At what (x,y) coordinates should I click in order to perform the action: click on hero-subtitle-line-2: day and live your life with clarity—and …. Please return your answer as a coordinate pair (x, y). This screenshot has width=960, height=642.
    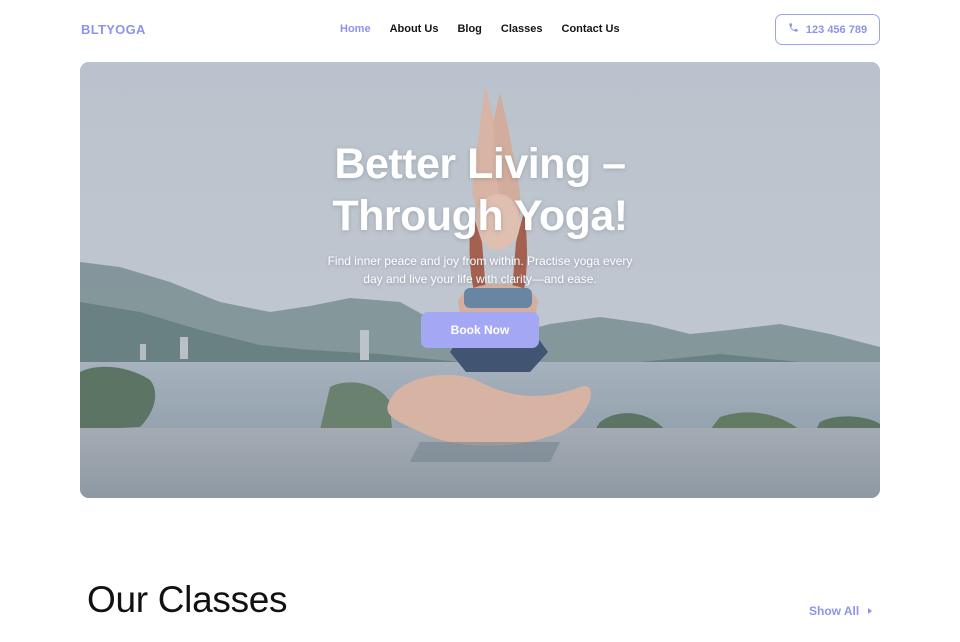
    Looking at the image, I should click on (480, 279).